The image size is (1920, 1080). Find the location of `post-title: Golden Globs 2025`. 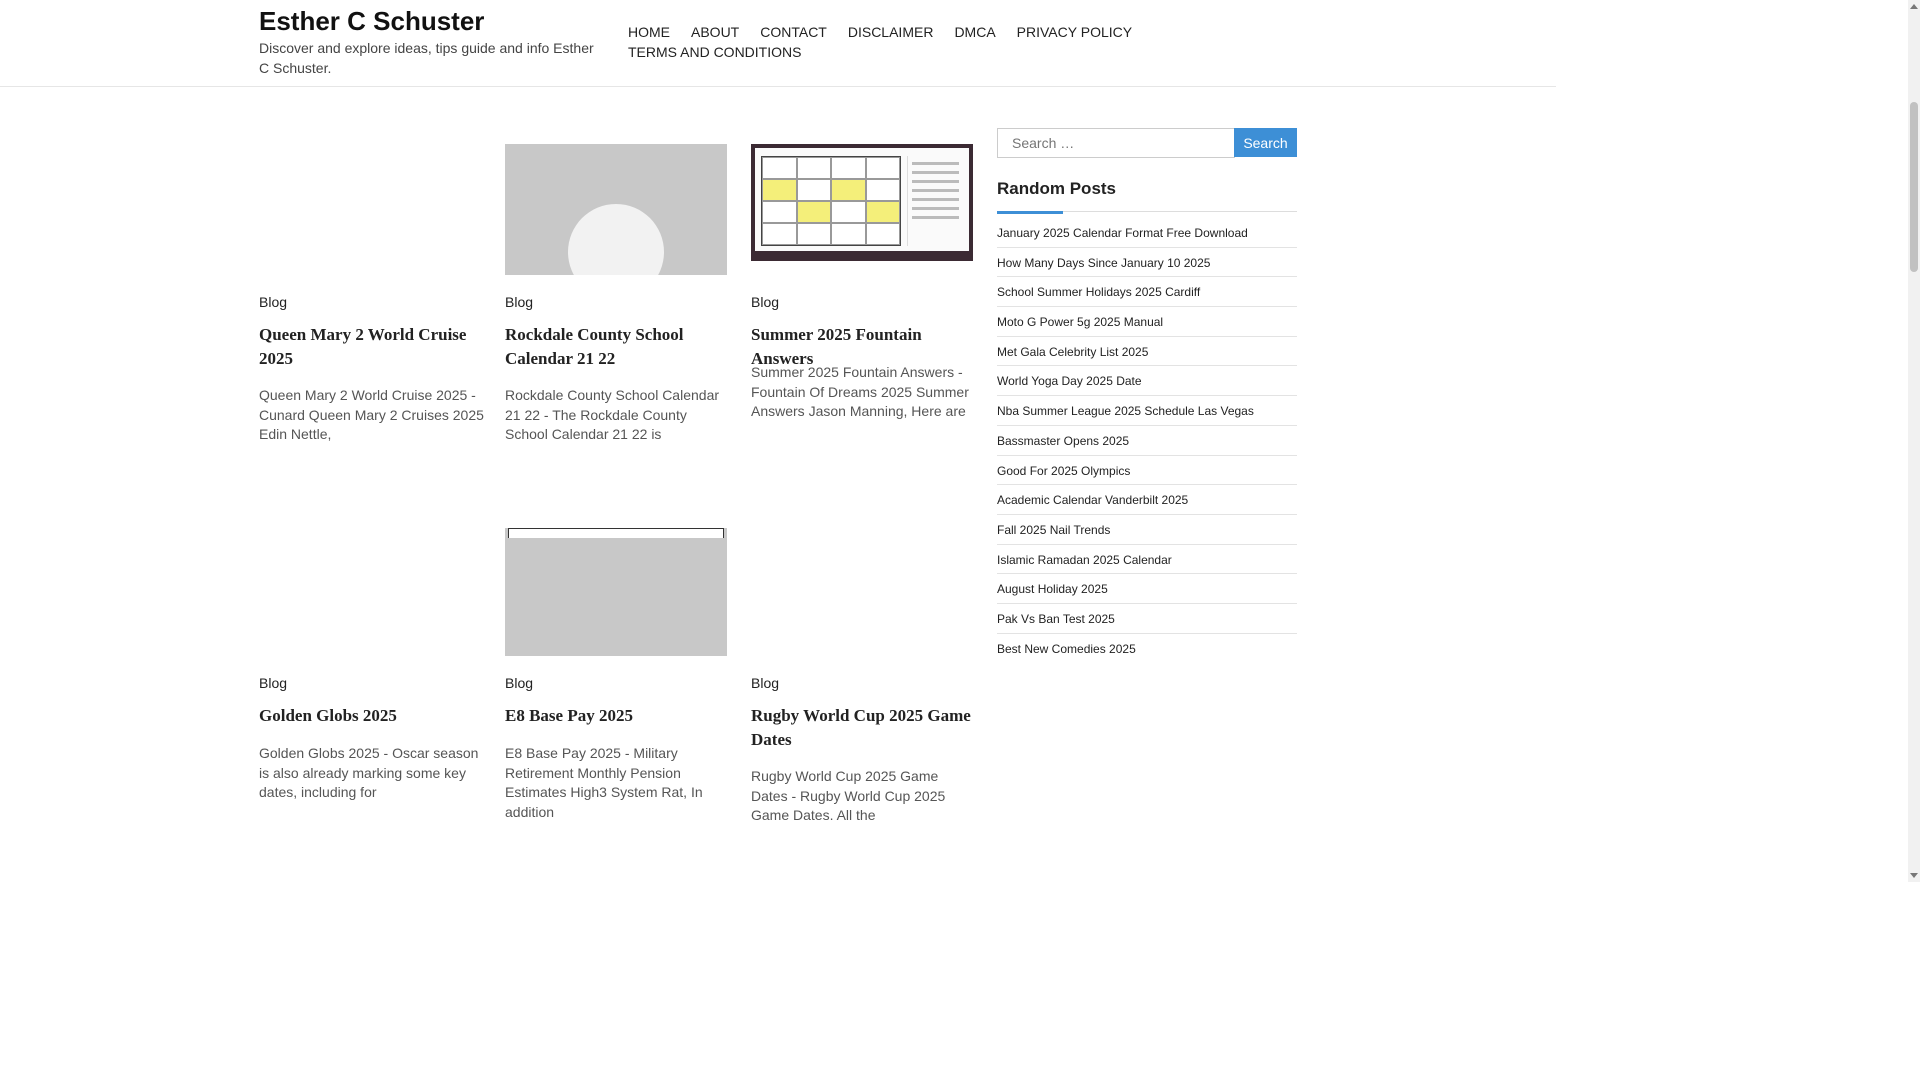

post-title: Golden Globs 2025 is located at coordinates (371, 716).